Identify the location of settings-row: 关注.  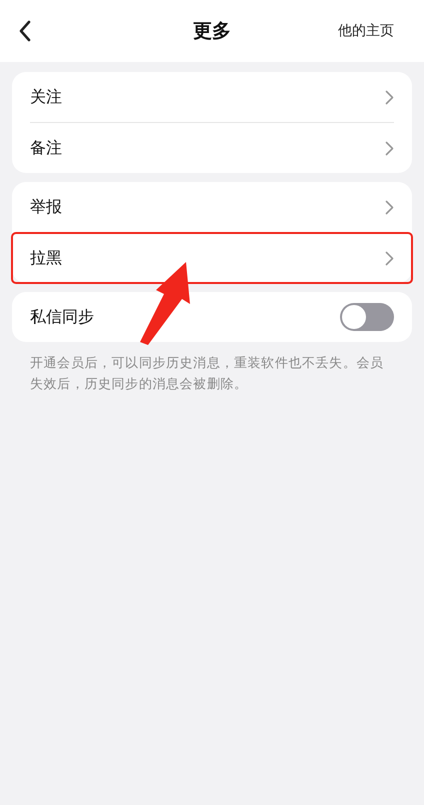
(212, 97).